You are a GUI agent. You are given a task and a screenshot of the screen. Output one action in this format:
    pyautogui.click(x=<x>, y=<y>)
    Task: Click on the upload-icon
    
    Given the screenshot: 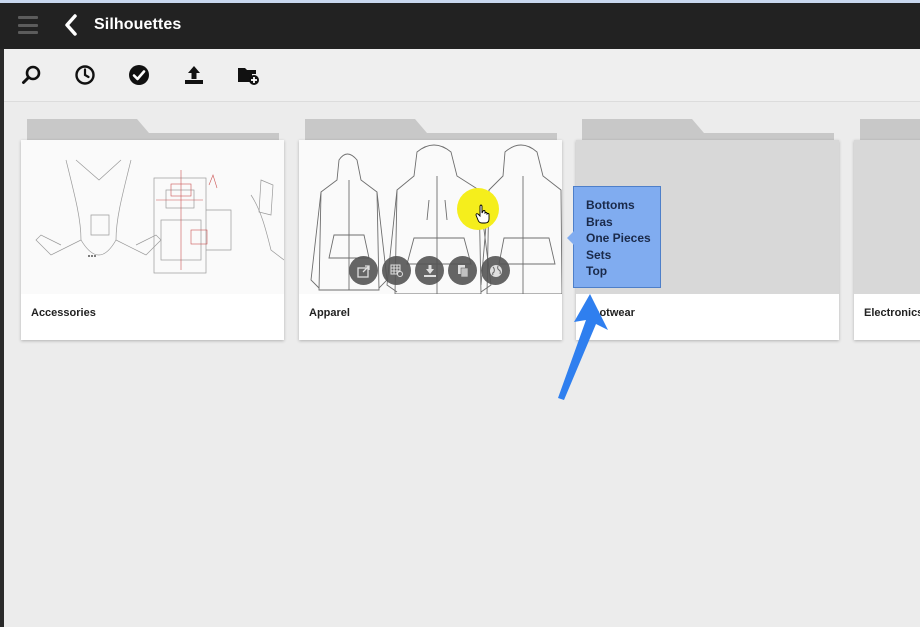 What is the action you would take?
    pyautogui.click(x=194, y=75)
    